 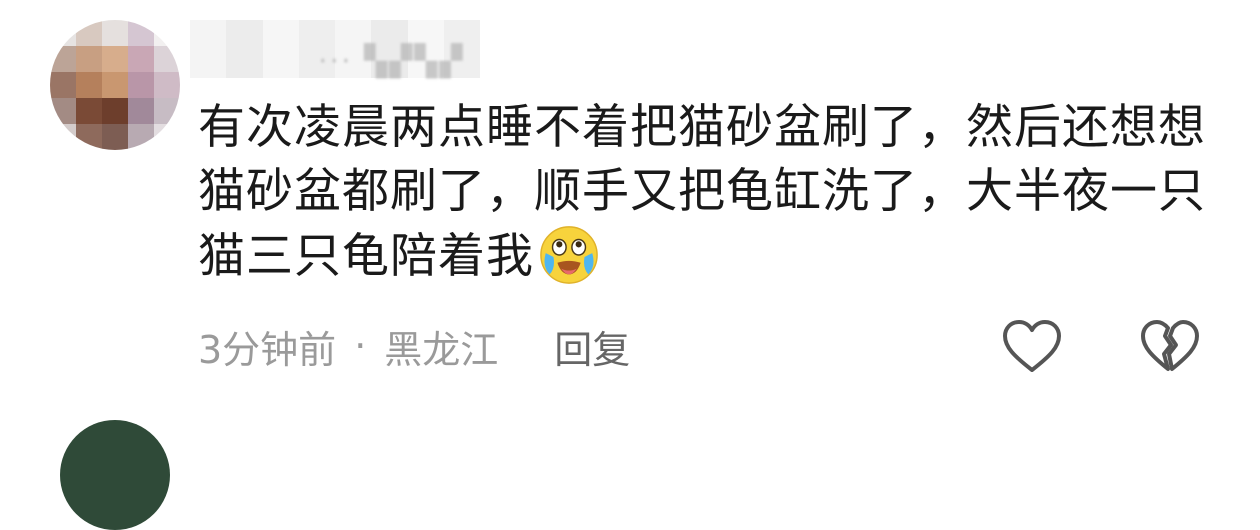 What do you see at coordinates (267, 349) in the screenshot?
I see `comment-time: 3分钟前` at bounding box center [267, 349].